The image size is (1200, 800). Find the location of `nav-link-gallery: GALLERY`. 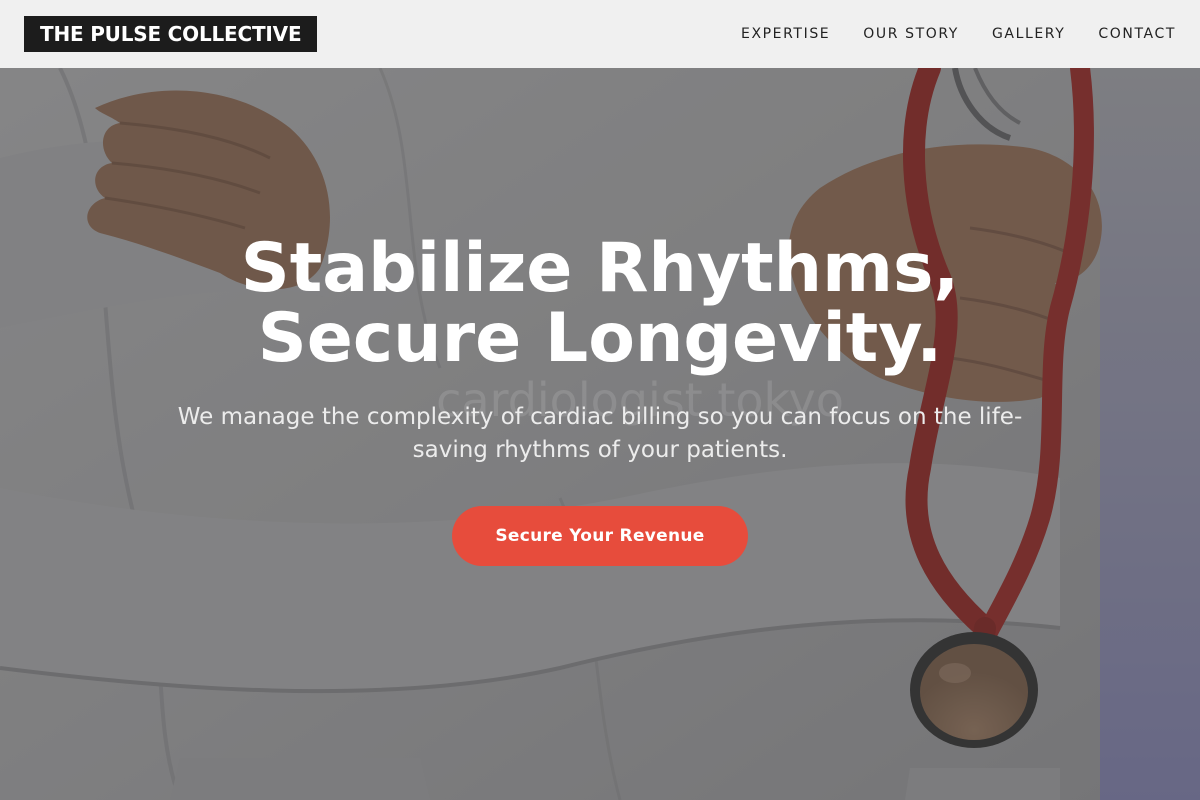

nav-link-gallery: GALLERY is located at coordinates (1028, 34).